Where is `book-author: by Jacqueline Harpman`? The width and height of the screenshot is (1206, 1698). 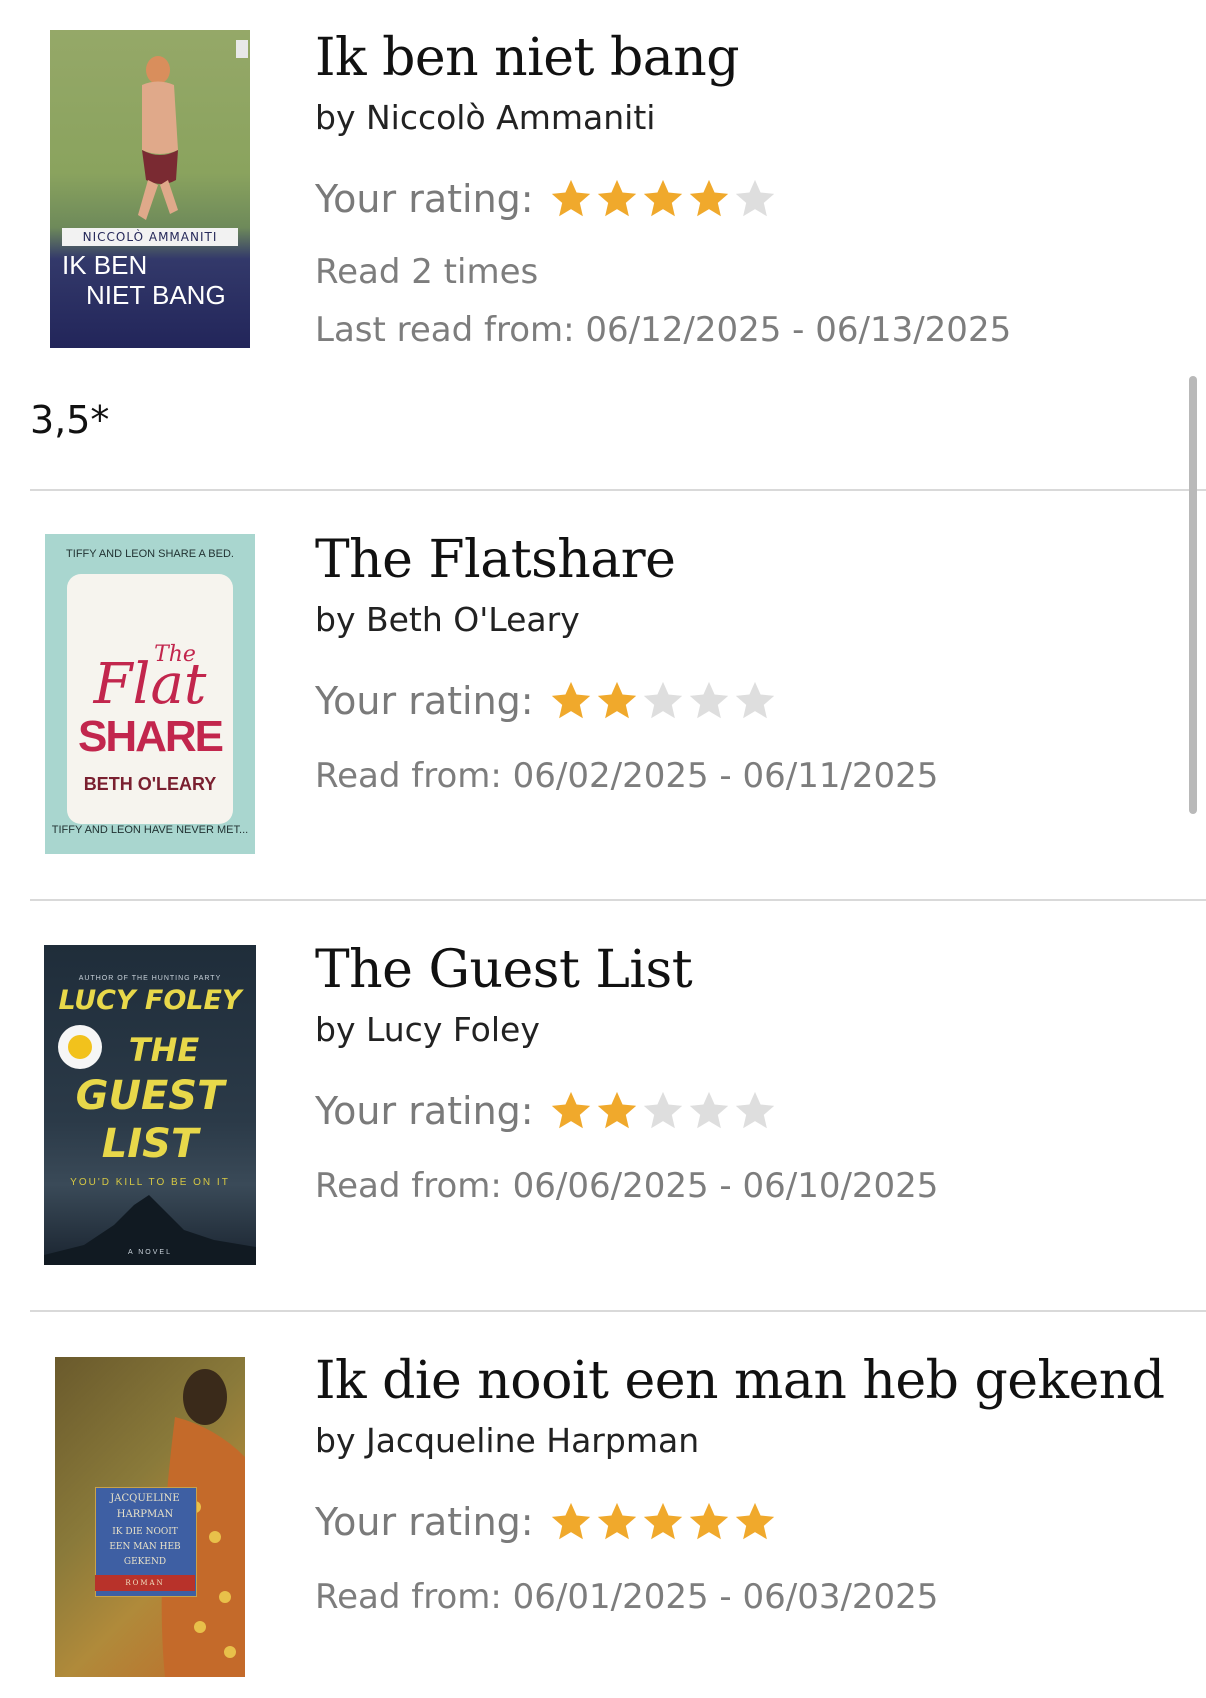 book-author: by Jacqueline Harpman is located at coordinates (750, 1441).